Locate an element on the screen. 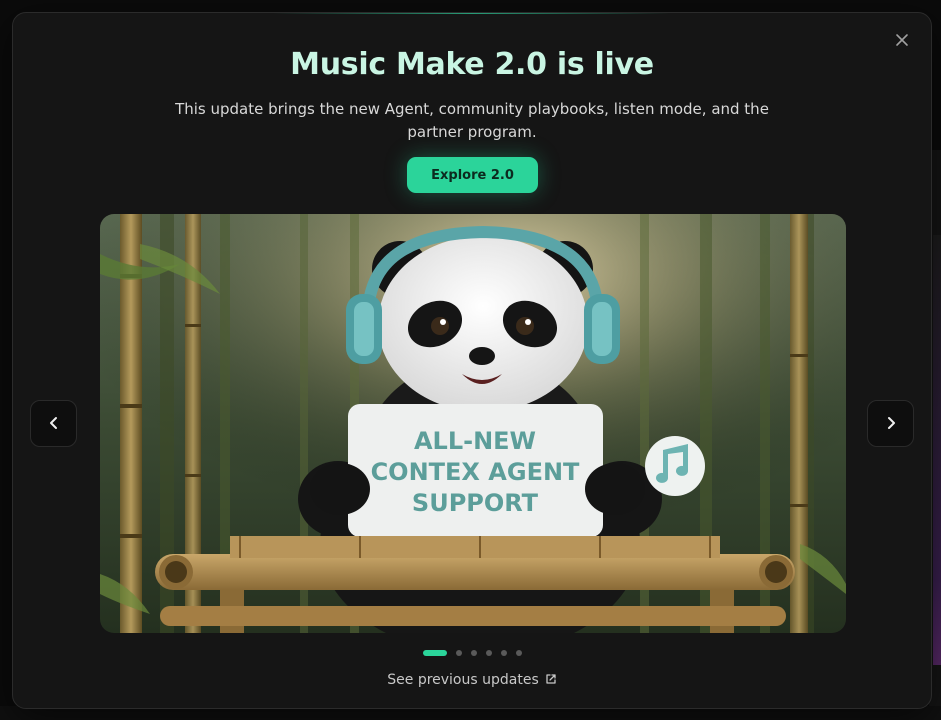  carousel-next-button is located at coordinates (890, 423).